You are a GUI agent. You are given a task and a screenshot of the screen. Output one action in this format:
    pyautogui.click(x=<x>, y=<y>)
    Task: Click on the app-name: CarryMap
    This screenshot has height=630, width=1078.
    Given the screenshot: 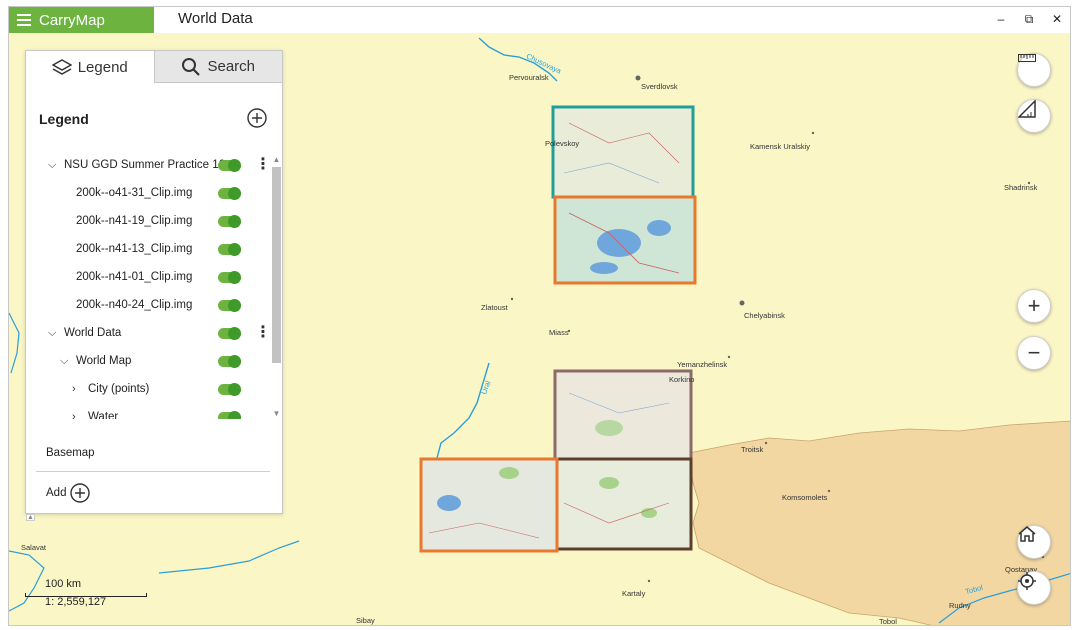 What is the action you would take?
    pyautogui.click(x=72, y=20)
    